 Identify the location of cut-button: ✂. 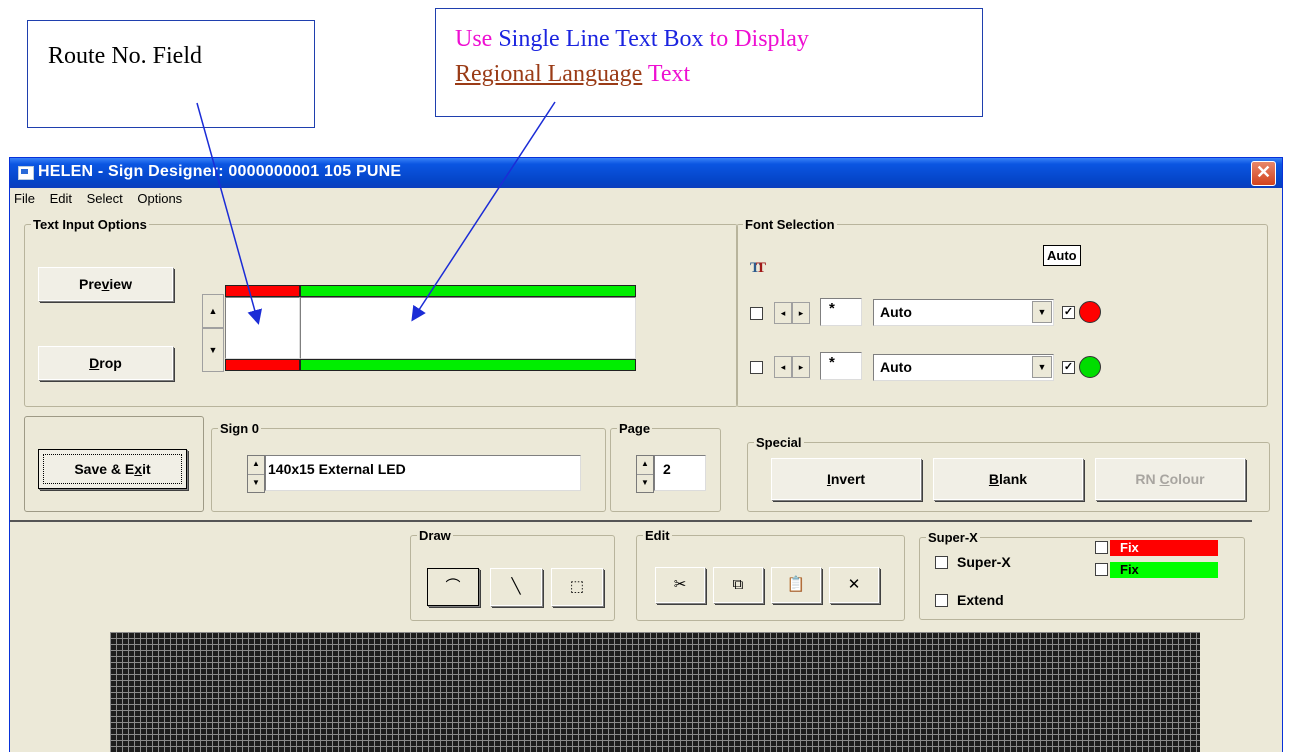
(680, 585).